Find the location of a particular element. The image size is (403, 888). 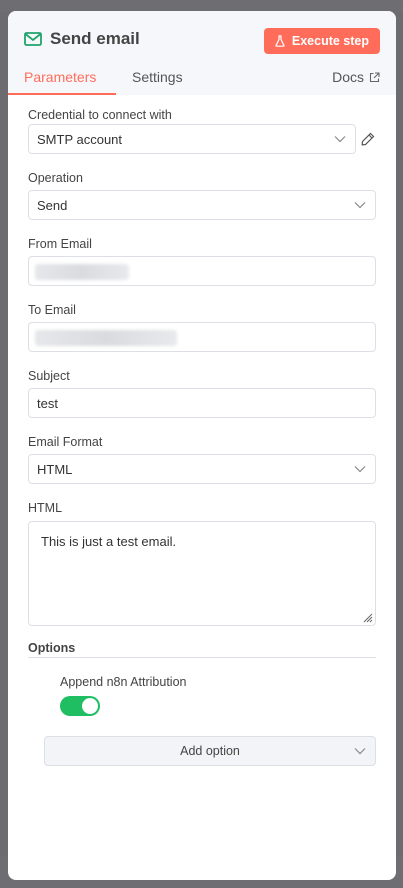

tab-bar: Parameters Settings Docs is located at coordinates (202, 81).